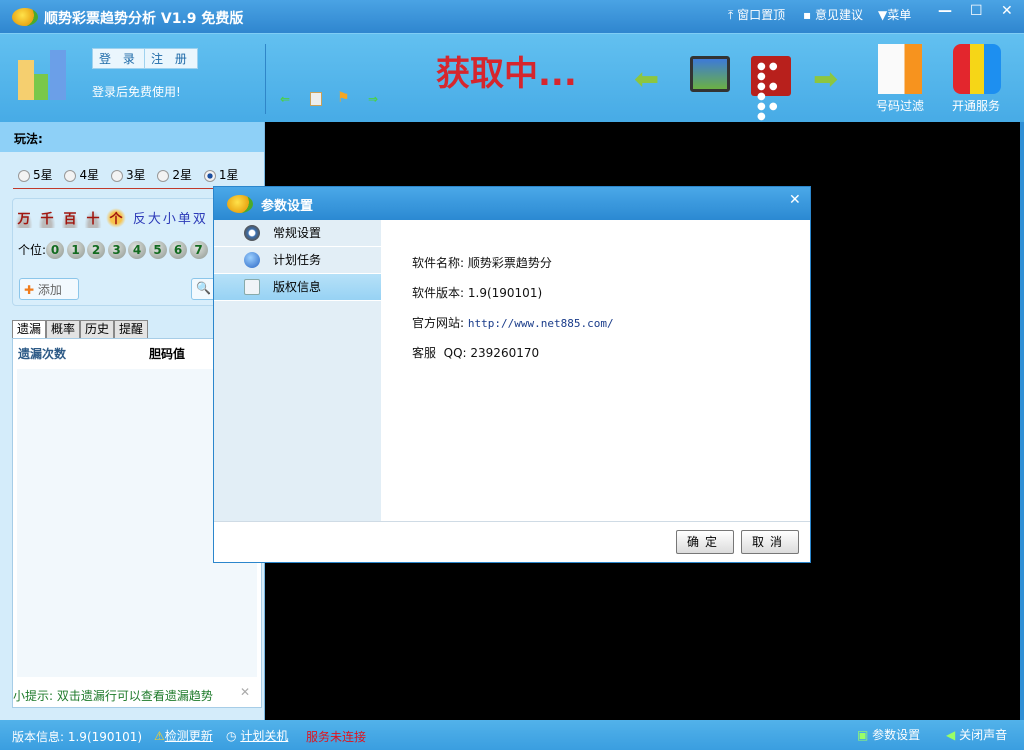 This screenshot has width=1024, height=750. I want to click on nav-label: 计划任务, so click(297, 260).